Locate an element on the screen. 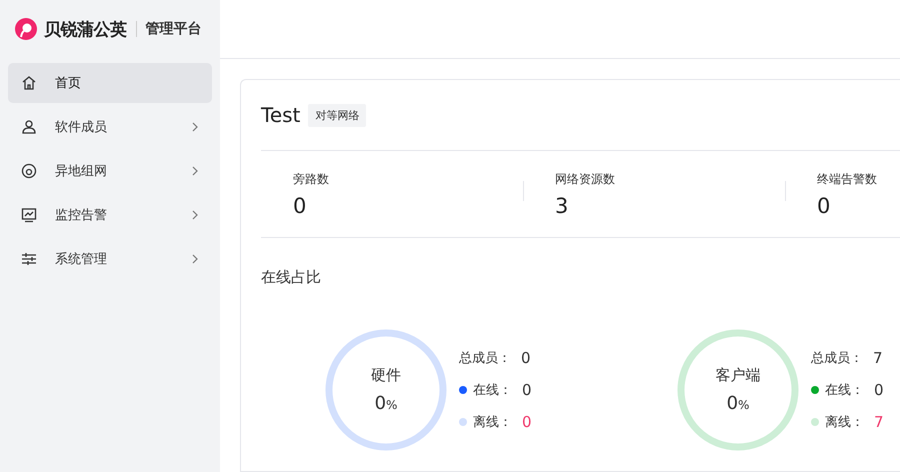 The image size is (900, 472). brand-name: 贝锐蒲公英 is located at coordinates (85, 29).